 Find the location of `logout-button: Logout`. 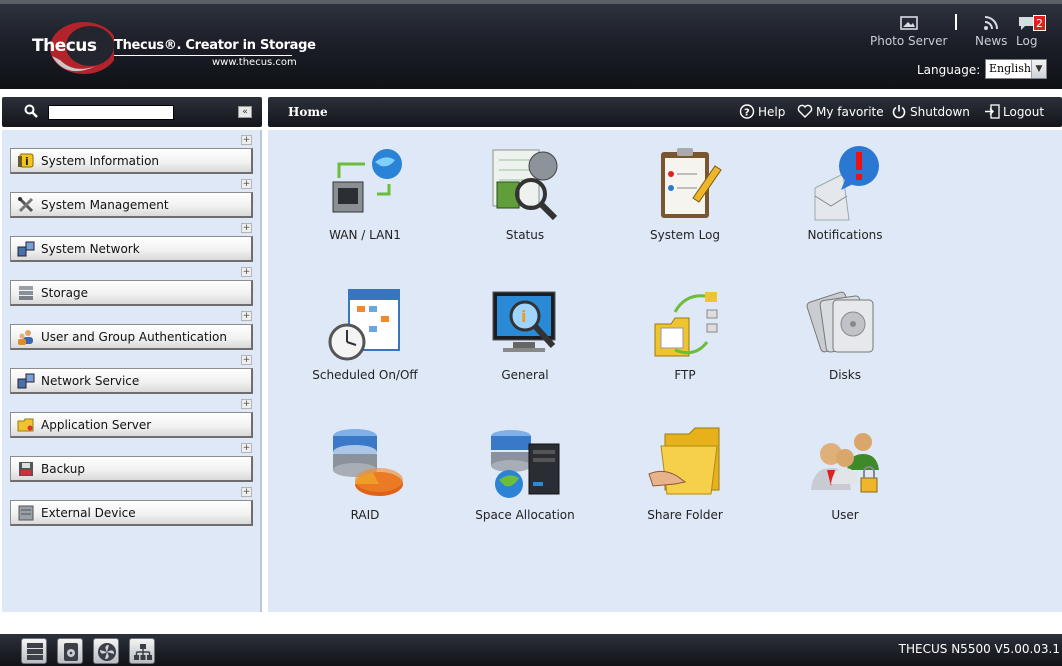

logout-button: Logout is located at coordinates (1014, 111).